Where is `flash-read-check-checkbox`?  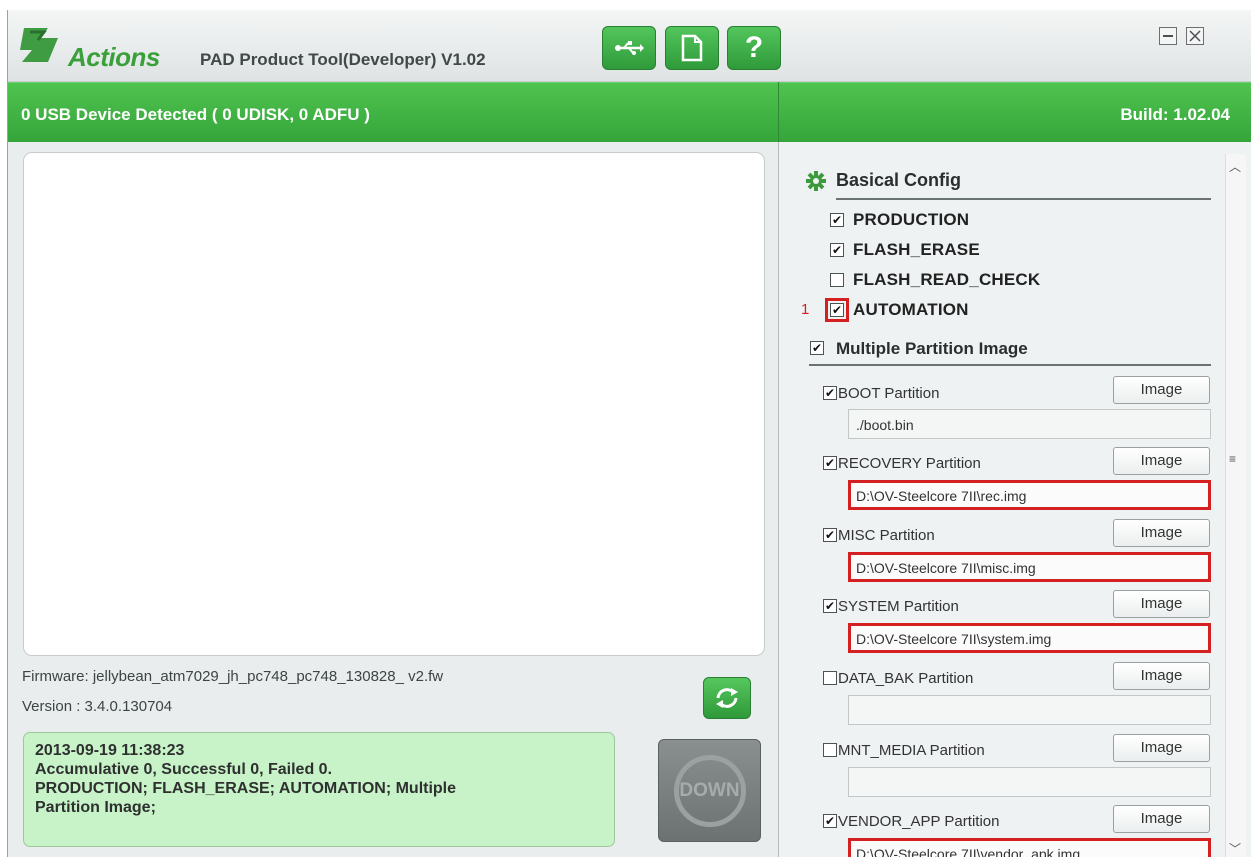 flash-read-check-checkbox is located at coordinates (837, 280).